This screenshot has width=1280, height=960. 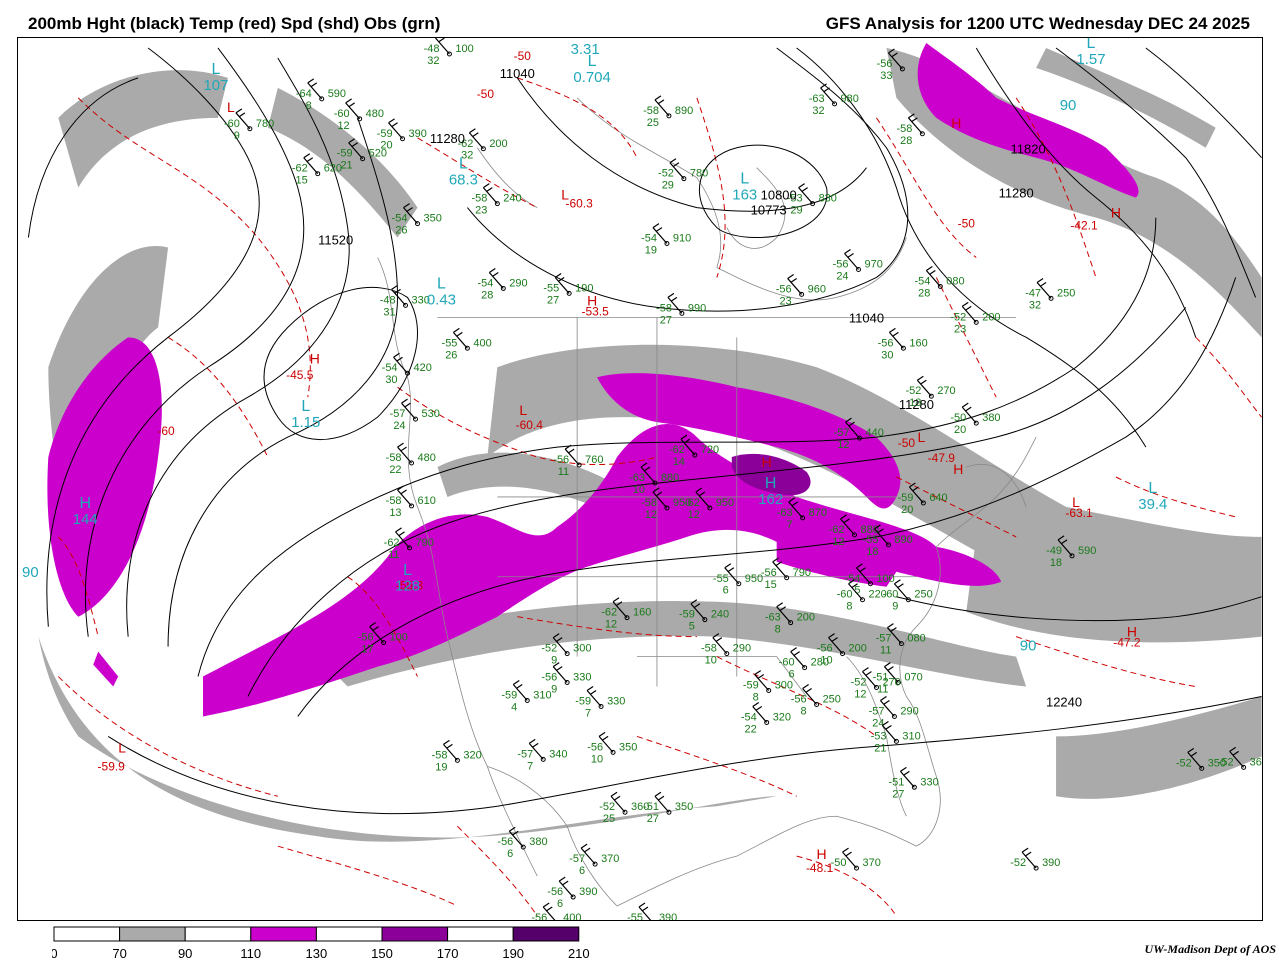 What do you see at coordinates (684, 111) in the screenshot?
I see `obs-height: 890` at bounding box center [684, 111].